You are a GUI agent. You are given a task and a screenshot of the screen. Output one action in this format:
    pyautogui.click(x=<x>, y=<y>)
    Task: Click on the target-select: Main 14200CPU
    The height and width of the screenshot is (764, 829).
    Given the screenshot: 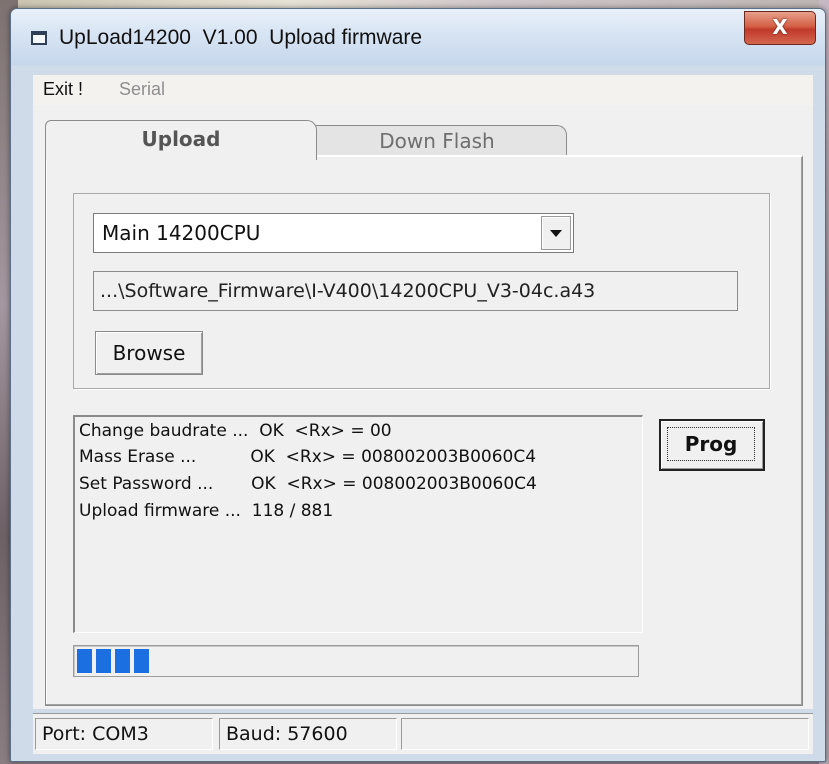 What is the action you would take?
    pyautogui.click(x=333, y=233)
    